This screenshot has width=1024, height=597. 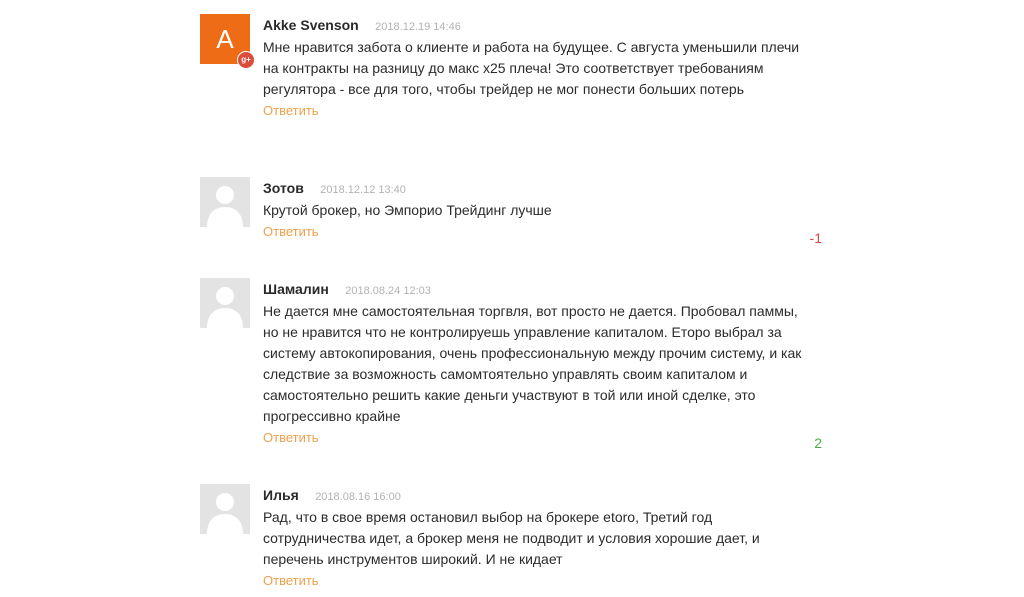 I want to click on comment-header: Шамалин 2018.08.24 12:03, so click(x=543, y=289).